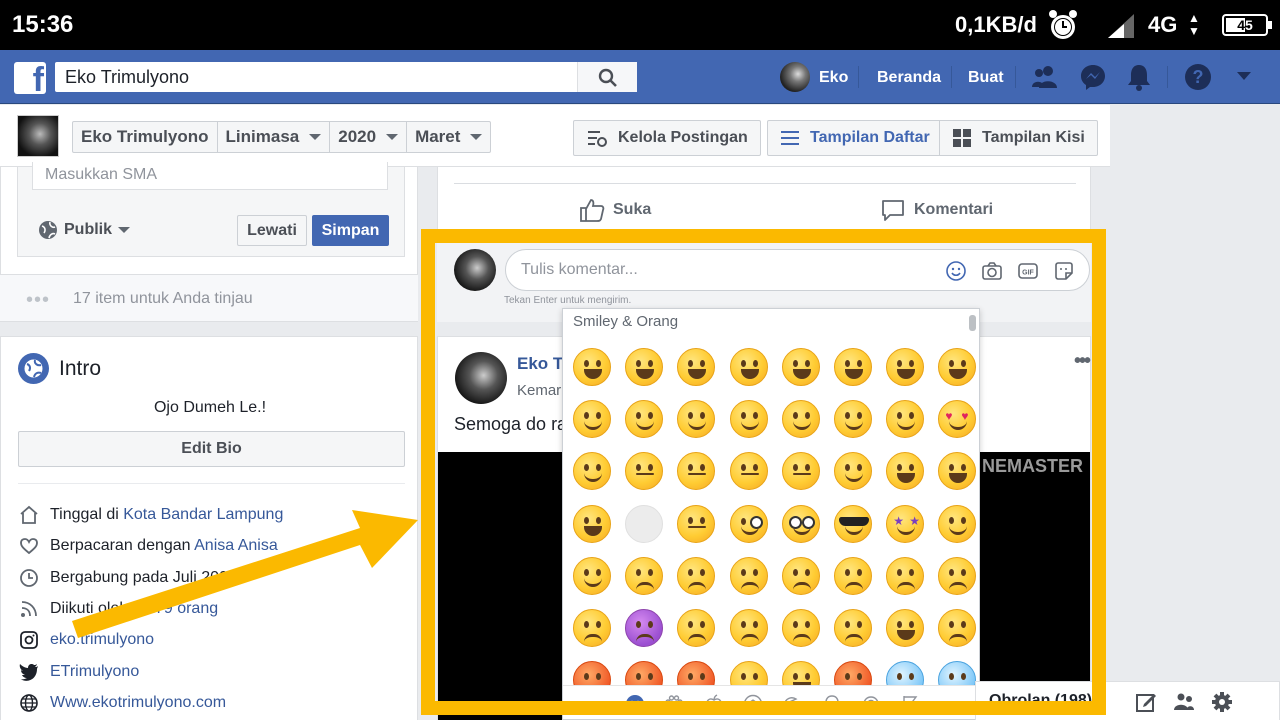 Image resolution: width=1280 pixels, height=720 pixels. What do you see at coordinates (644, 524) in the screenshot?
I see `emoji-blank-icon` at bounding box center [644, 524].